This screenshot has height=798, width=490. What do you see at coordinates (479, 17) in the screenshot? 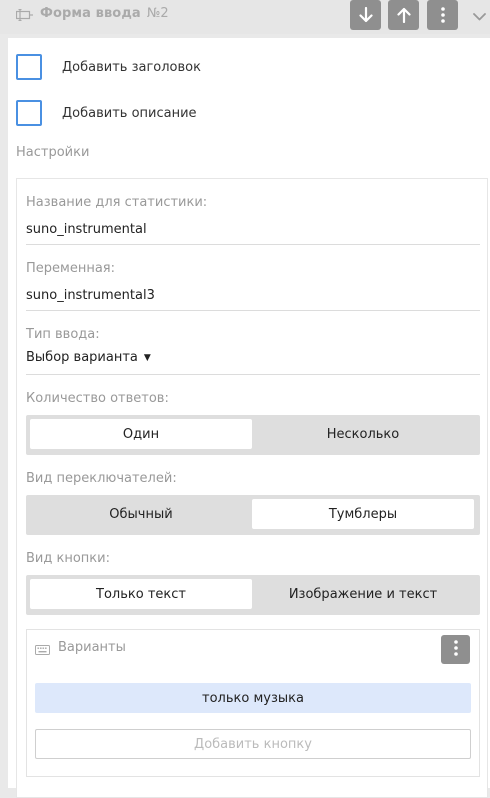
I see `chevron-down-icon` at bounding box center [479, 17].